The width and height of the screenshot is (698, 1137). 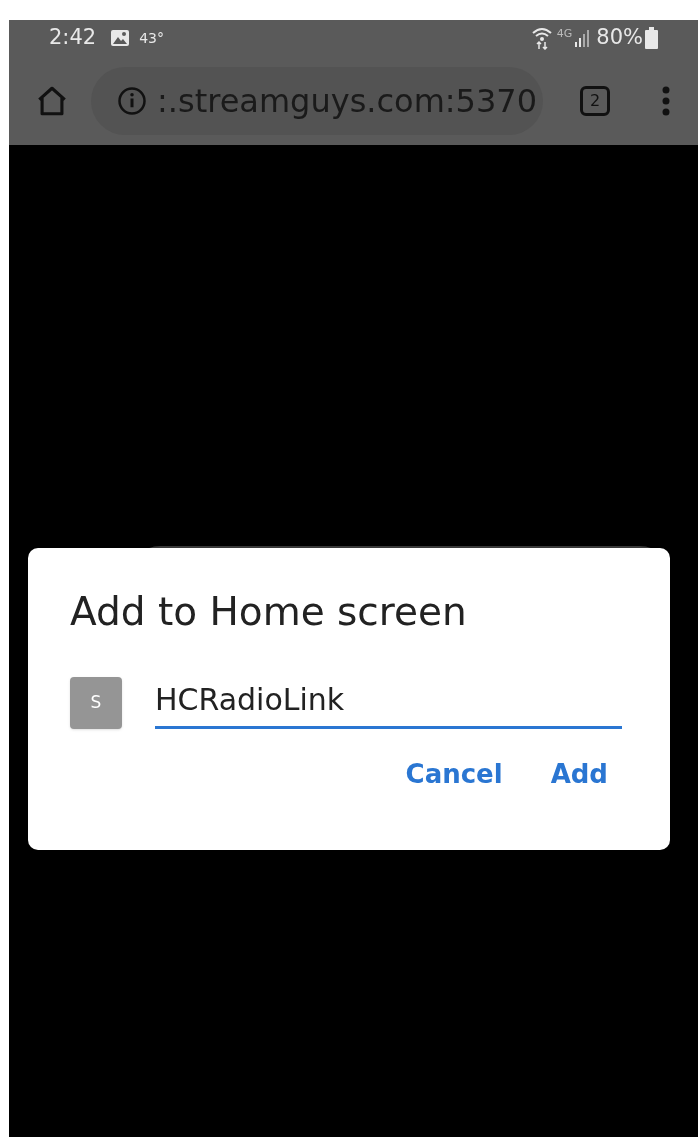 I want to click on signal-icon, so click(x=582, y=38).